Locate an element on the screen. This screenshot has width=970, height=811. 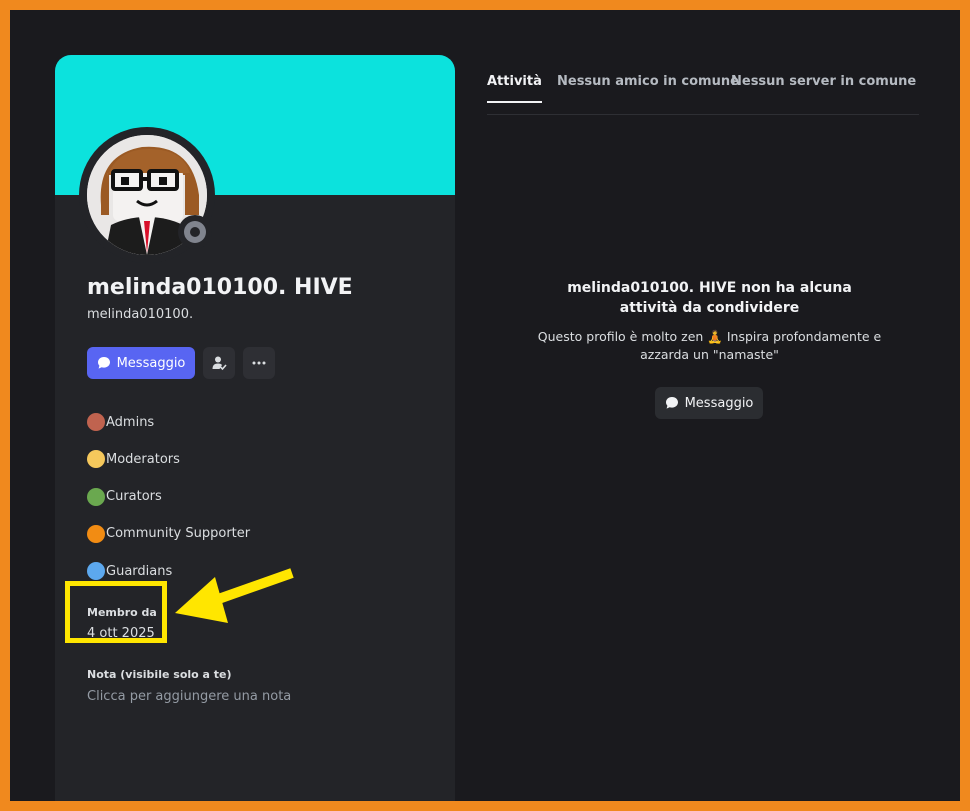
role-label: Admins is located at coordinates (130, 422).